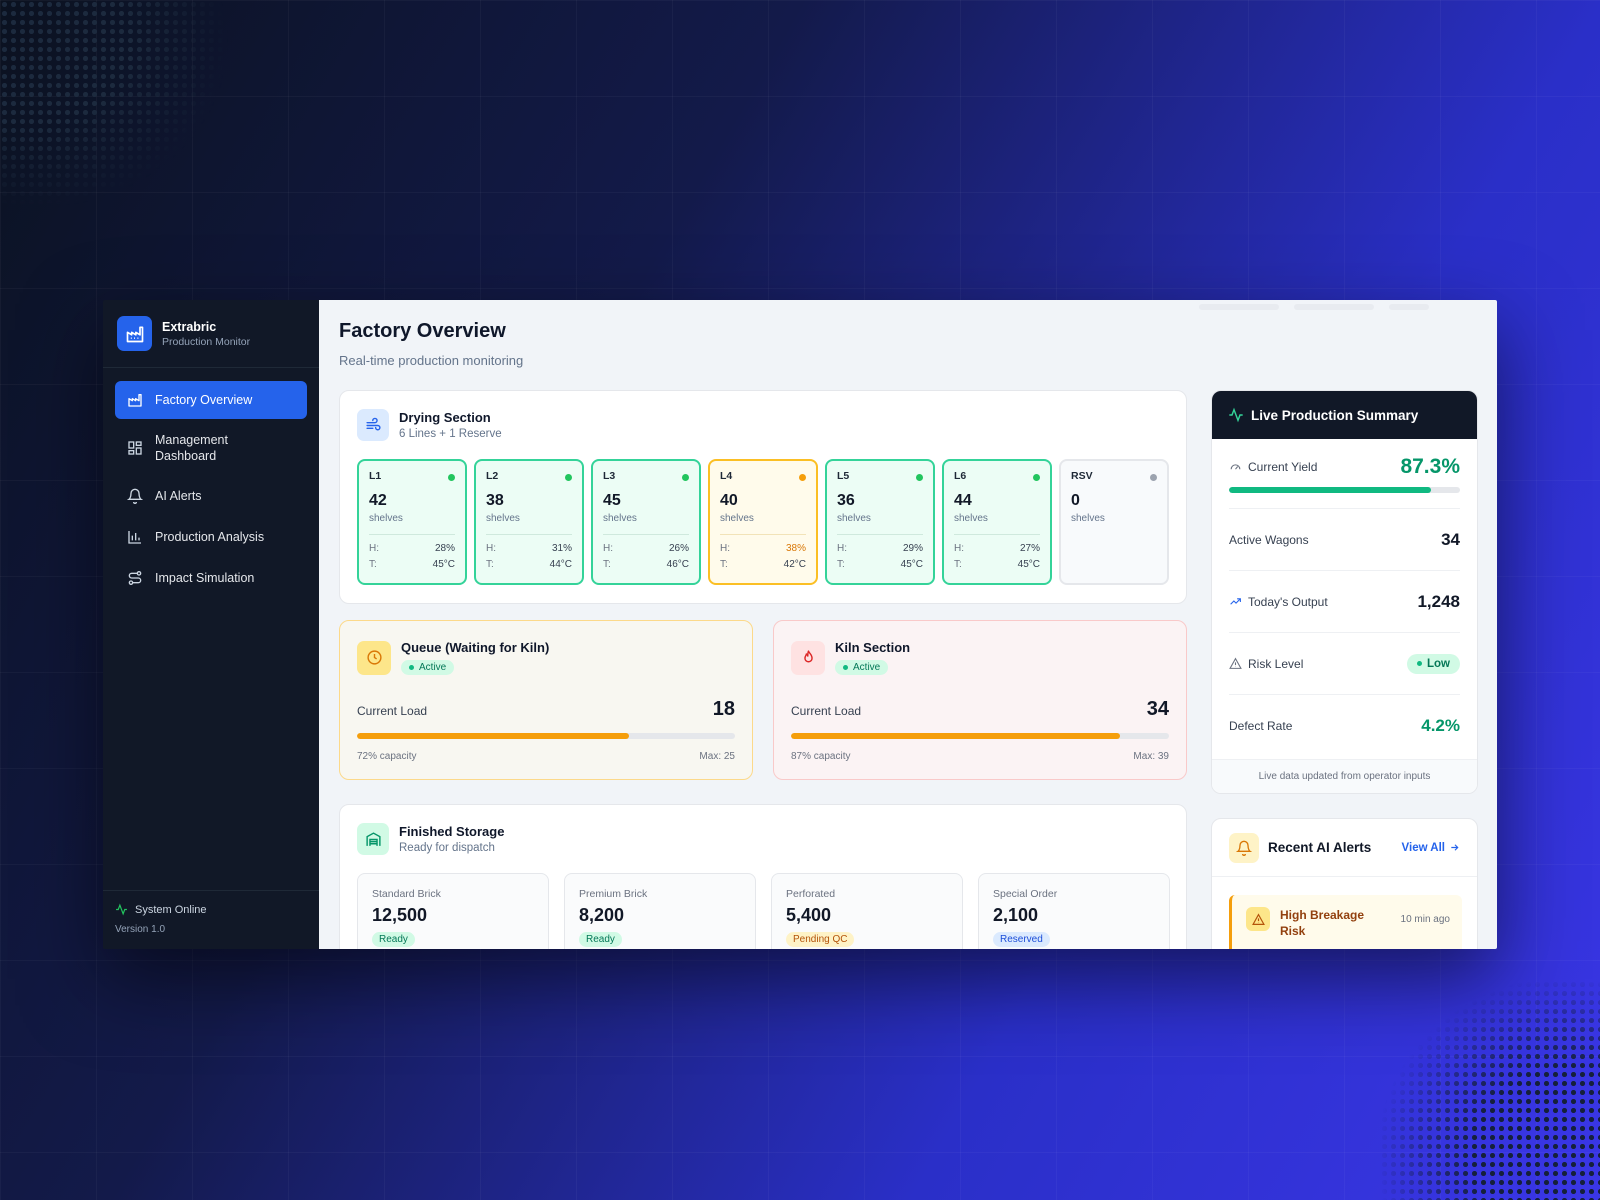  I want to click on drying-reserve-card: RSV 0 shelves, so click(1114, 522).